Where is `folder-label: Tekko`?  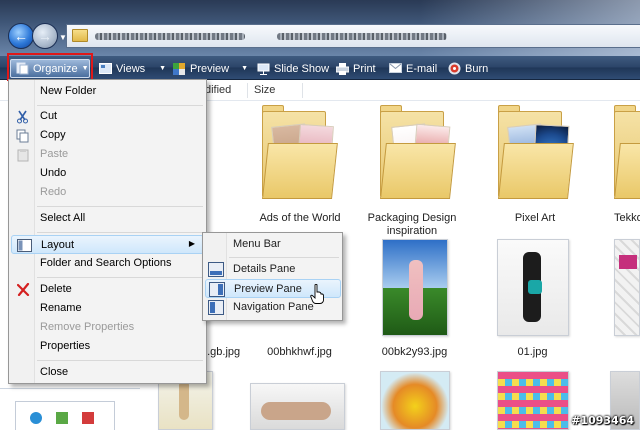 folder-label: Tekko is located at coordinates (627, 218).